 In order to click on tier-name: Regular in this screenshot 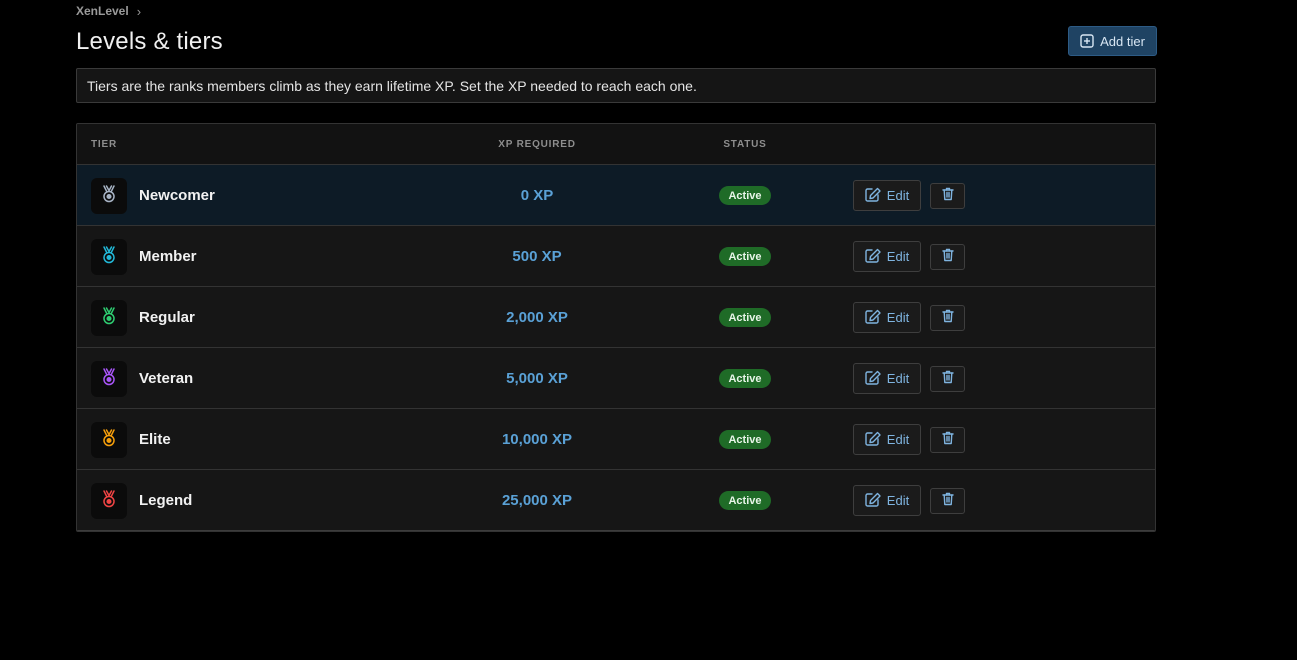, I will do `click(167, 317)`.